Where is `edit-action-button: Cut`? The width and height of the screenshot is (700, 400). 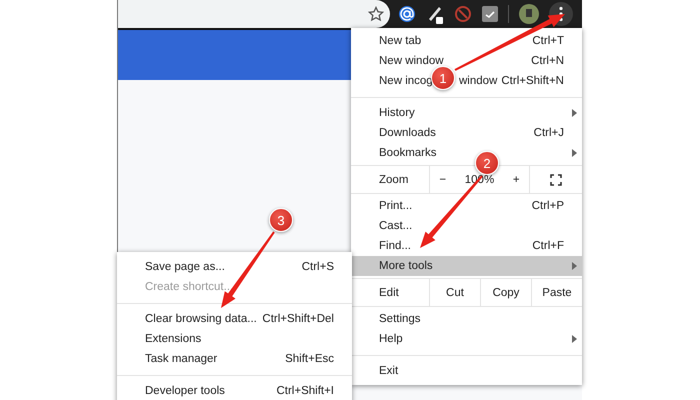
edit-action-button: Cut is located at coordinates (454, 292).